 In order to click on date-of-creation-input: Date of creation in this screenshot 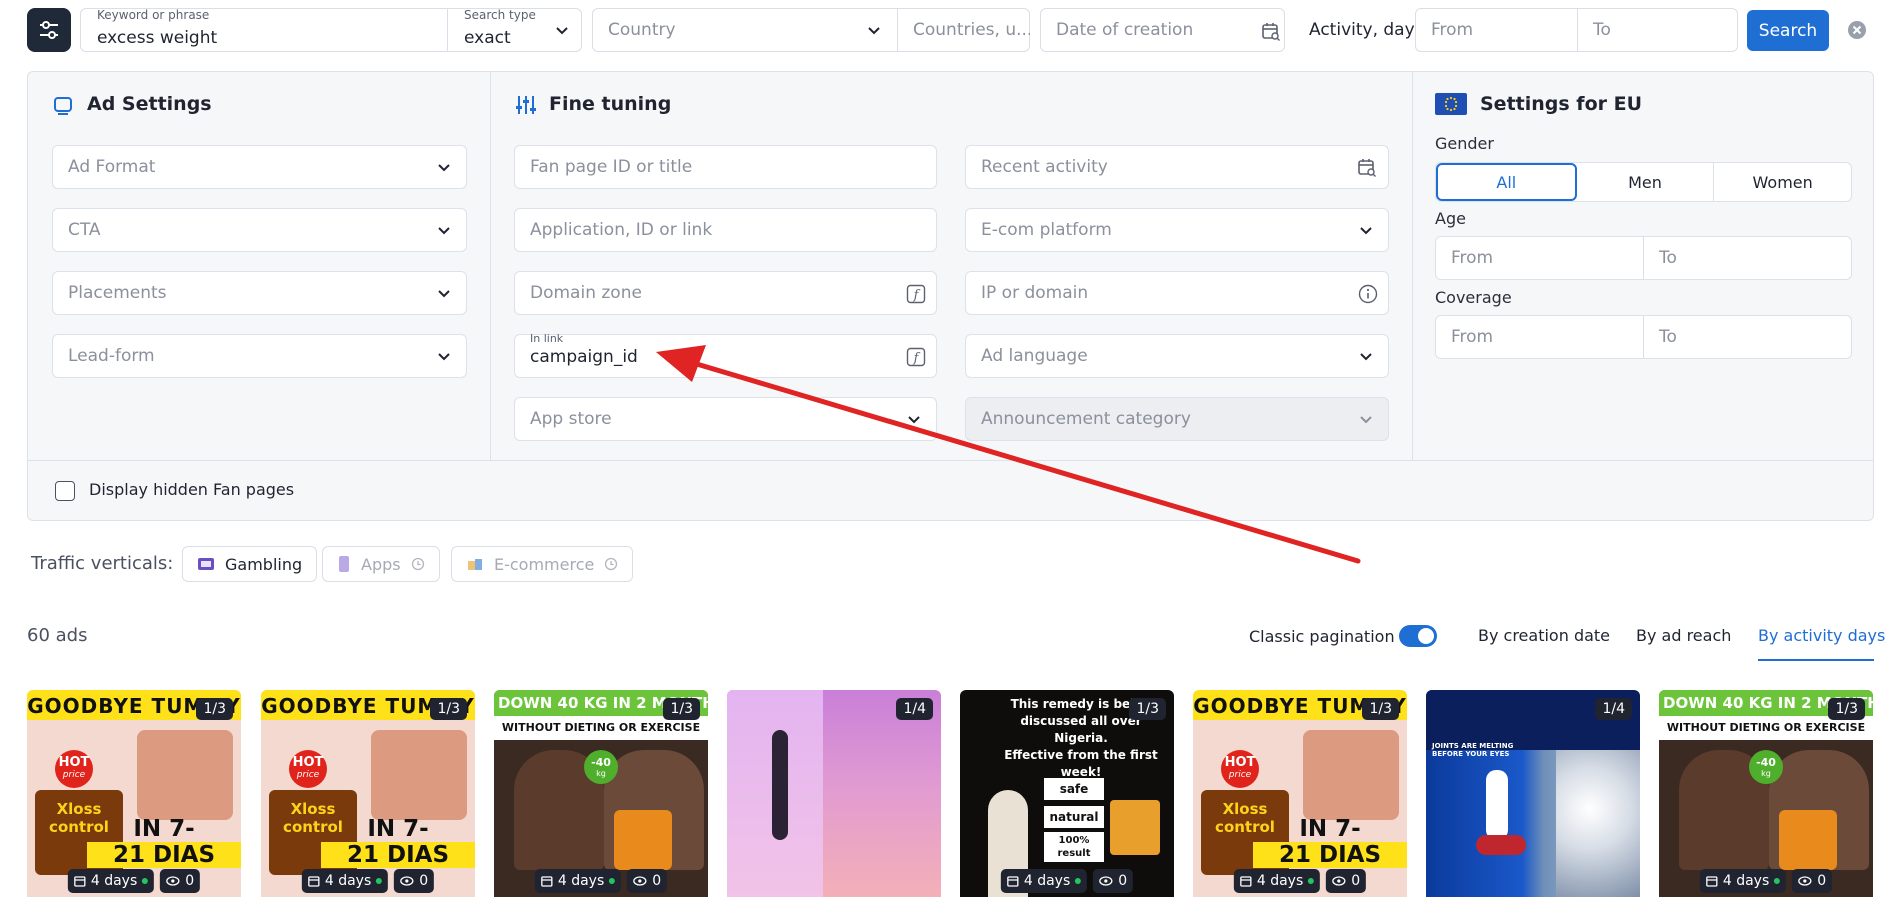, I will do `click(1162, 30)`.